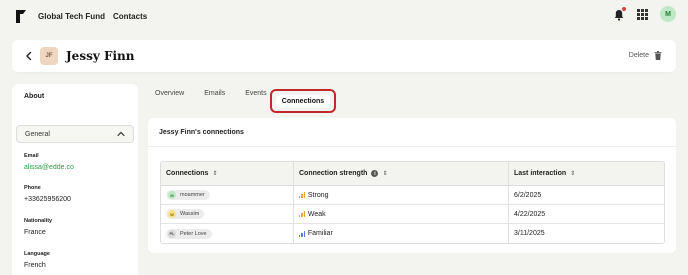 Image resolution: width=688 pixels, height=275 pixels. What do you see at coordinates (49, 56) in the screenshot?
I see `contact-initials-avatar: JF` at bounding box center [49, 56].